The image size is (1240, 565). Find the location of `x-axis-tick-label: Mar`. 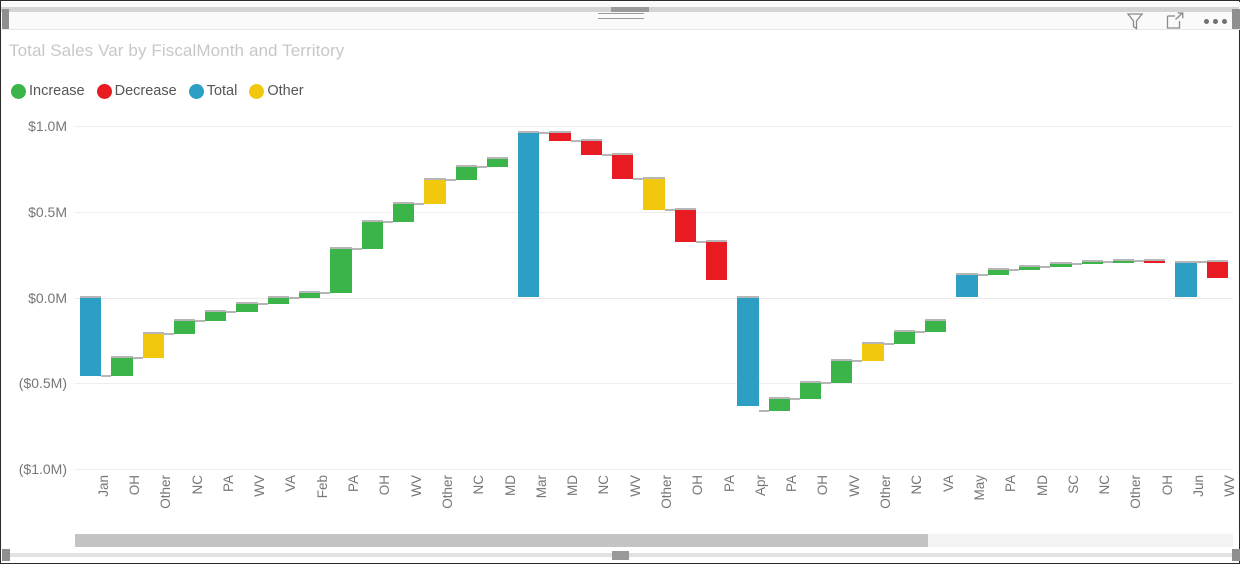

x-axis-tick-label: Mar is located at coordinates (541, 486).